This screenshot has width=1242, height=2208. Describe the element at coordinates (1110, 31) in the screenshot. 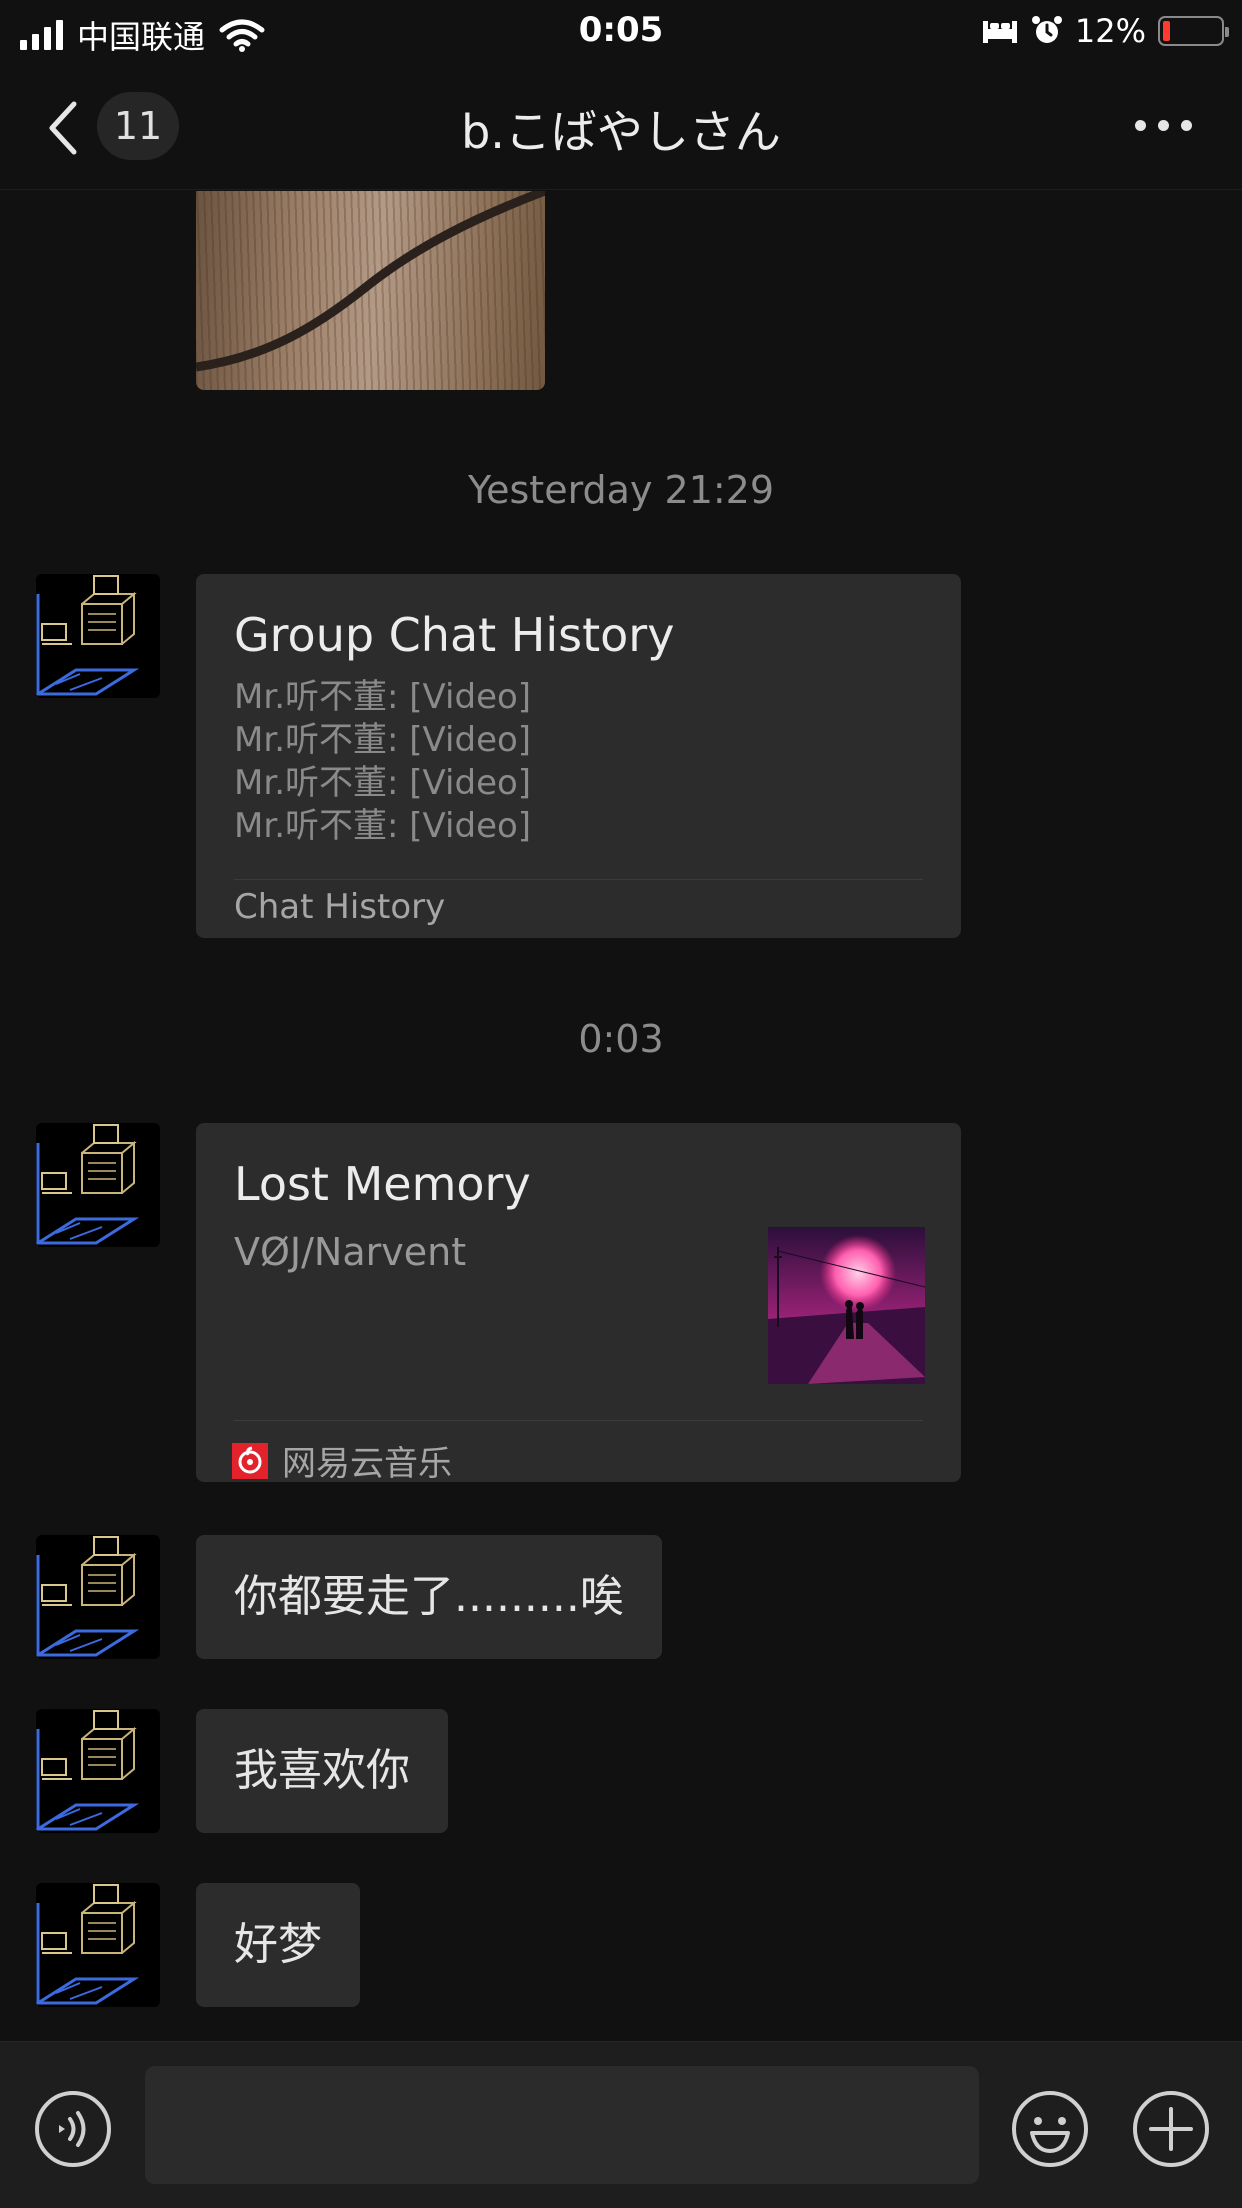

I see `battery-percent: 12%` at that location.